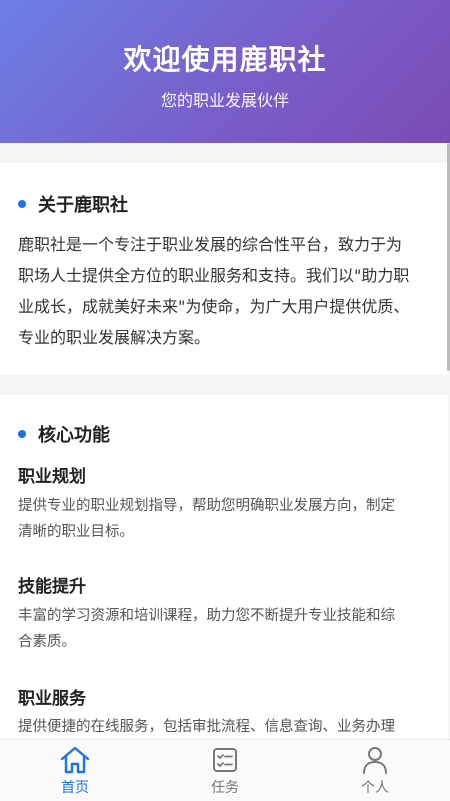 The image size is (450, 801). I want to click on about-line: 职场人士提供全方位的职业服务和支持。我们以"助力职, so click(214, 275).